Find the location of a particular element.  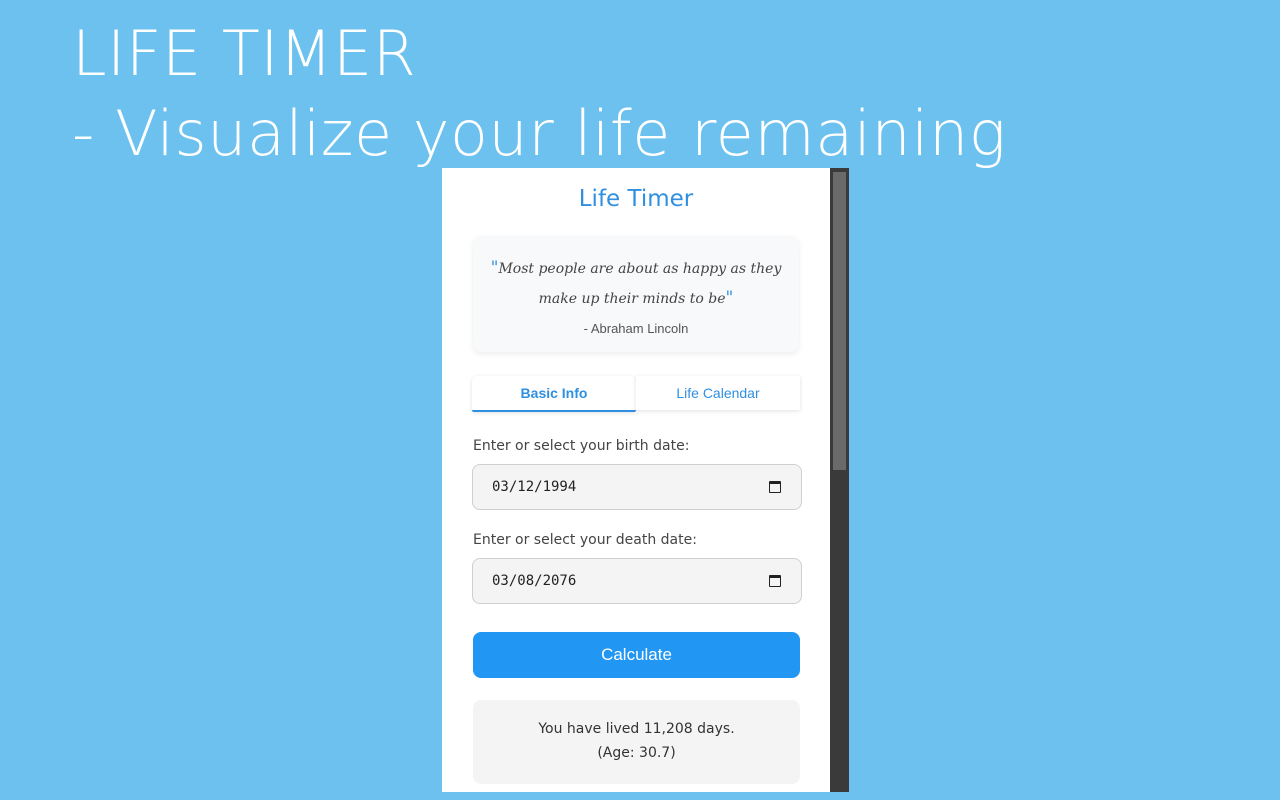

birth-date-label: Enter or select your birth date: is located at coordinates (581, 446).